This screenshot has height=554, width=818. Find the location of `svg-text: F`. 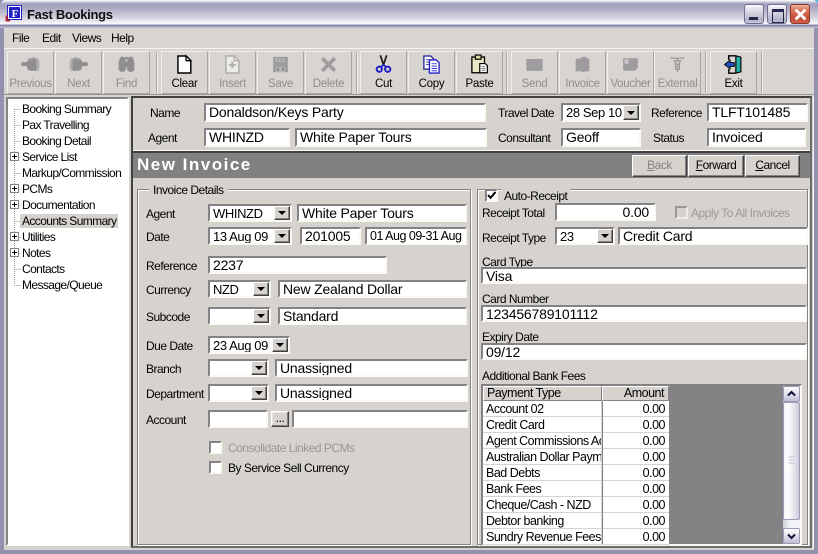

svg-text: F is located at coordinates (15, 14).